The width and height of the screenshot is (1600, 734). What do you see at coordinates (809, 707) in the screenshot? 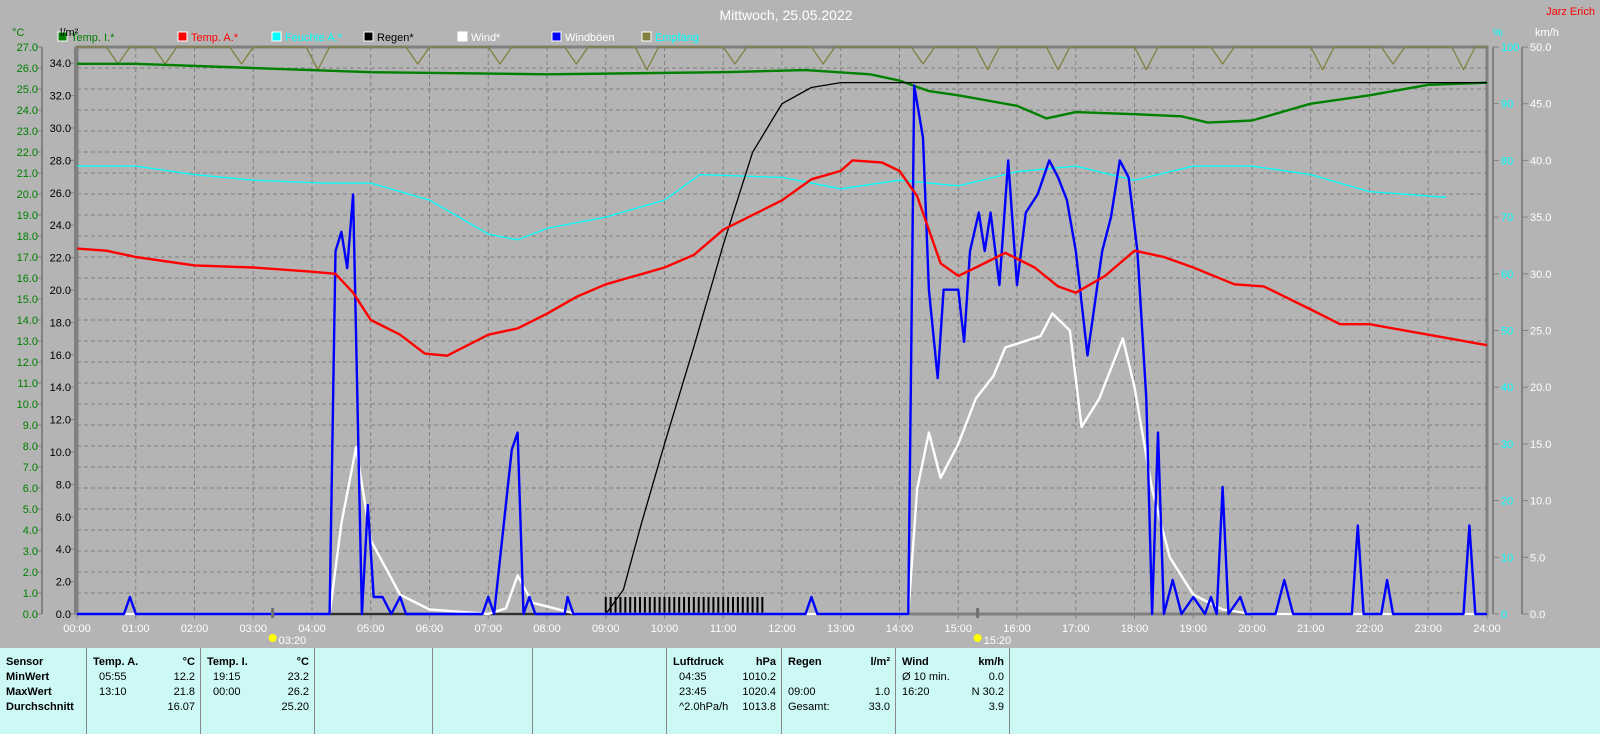
I see `cell-time: Gesamt:` at bounding box center [809, 707].